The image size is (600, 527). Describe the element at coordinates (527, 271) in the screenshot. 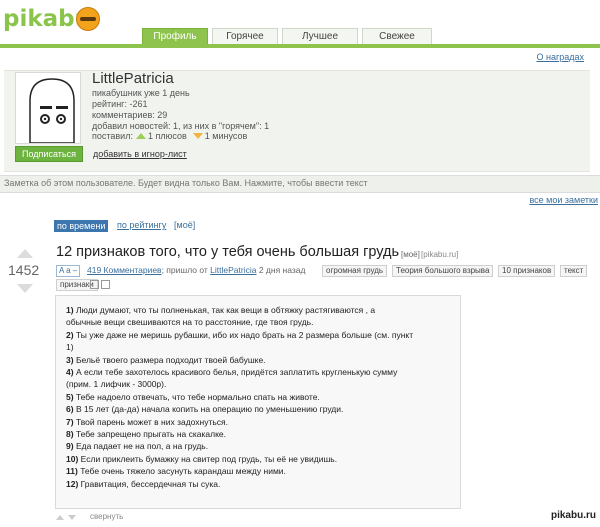

I see `tag: 10 признаков` at that location.